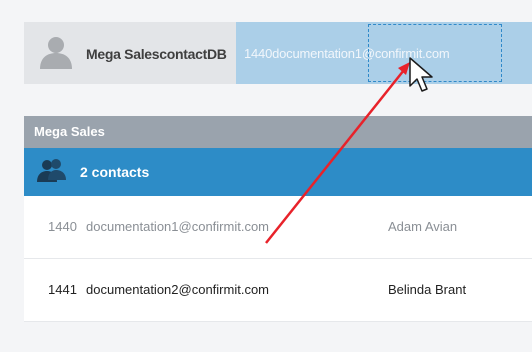 The height and width of the screenshot is (352, 532). What do you see at coordinates (177, 289) in the screenshot?
I see `contact-email: documentation2@confirmit.com` at bounding box center [177, 289].